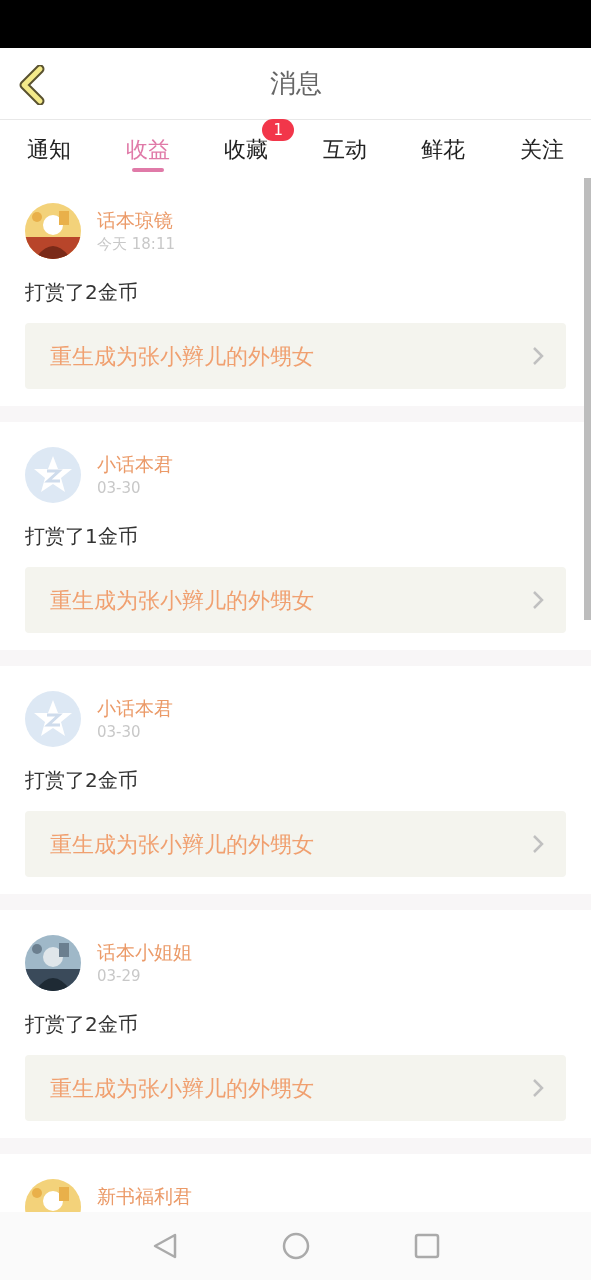  I want to click on tab: 通知, so click(49, 149).